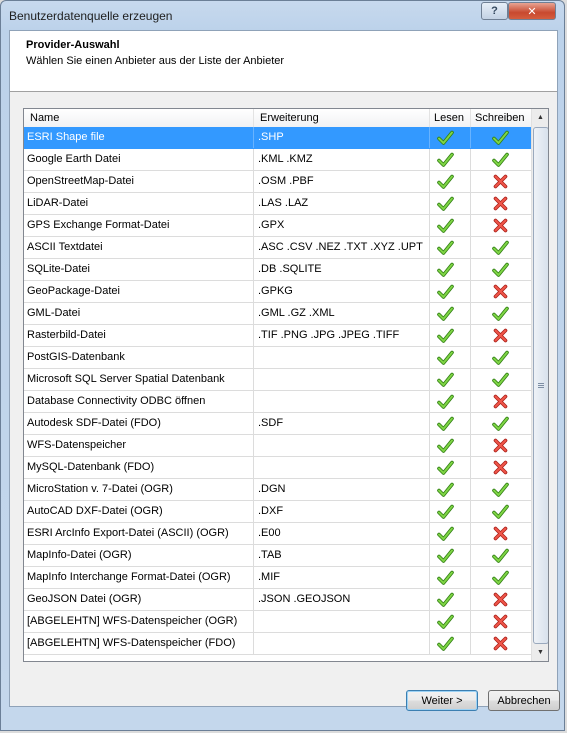 The image size is (567, 733). I want to click on close-button: ✕, so click(532, 11).